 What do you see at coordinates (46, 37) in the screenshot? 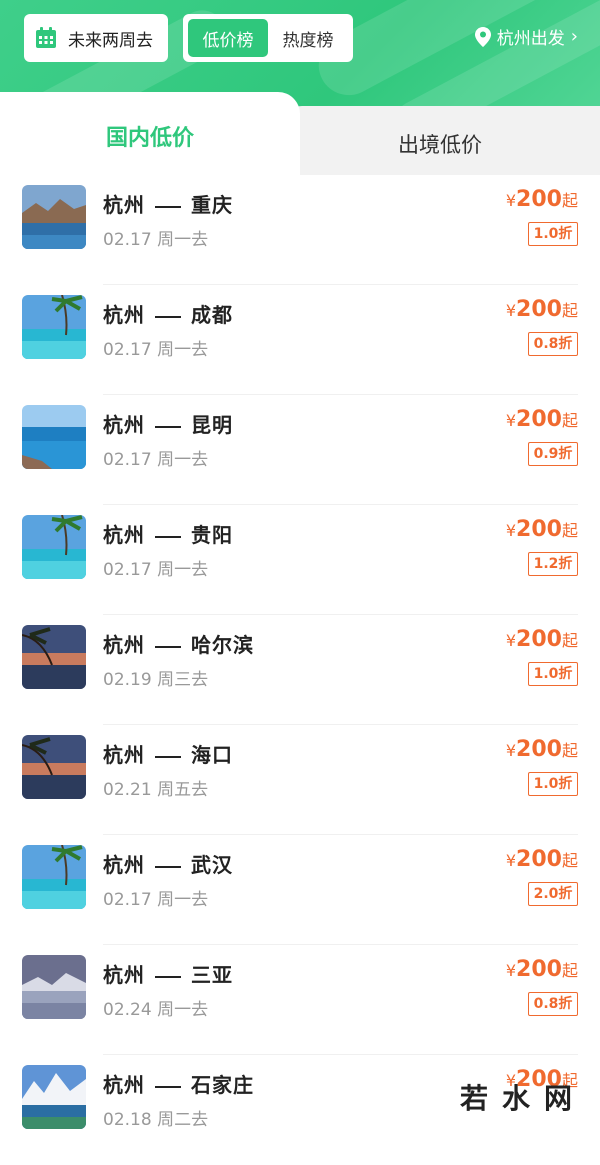
I see `calendar-icon` at bounding box center [46, 37].